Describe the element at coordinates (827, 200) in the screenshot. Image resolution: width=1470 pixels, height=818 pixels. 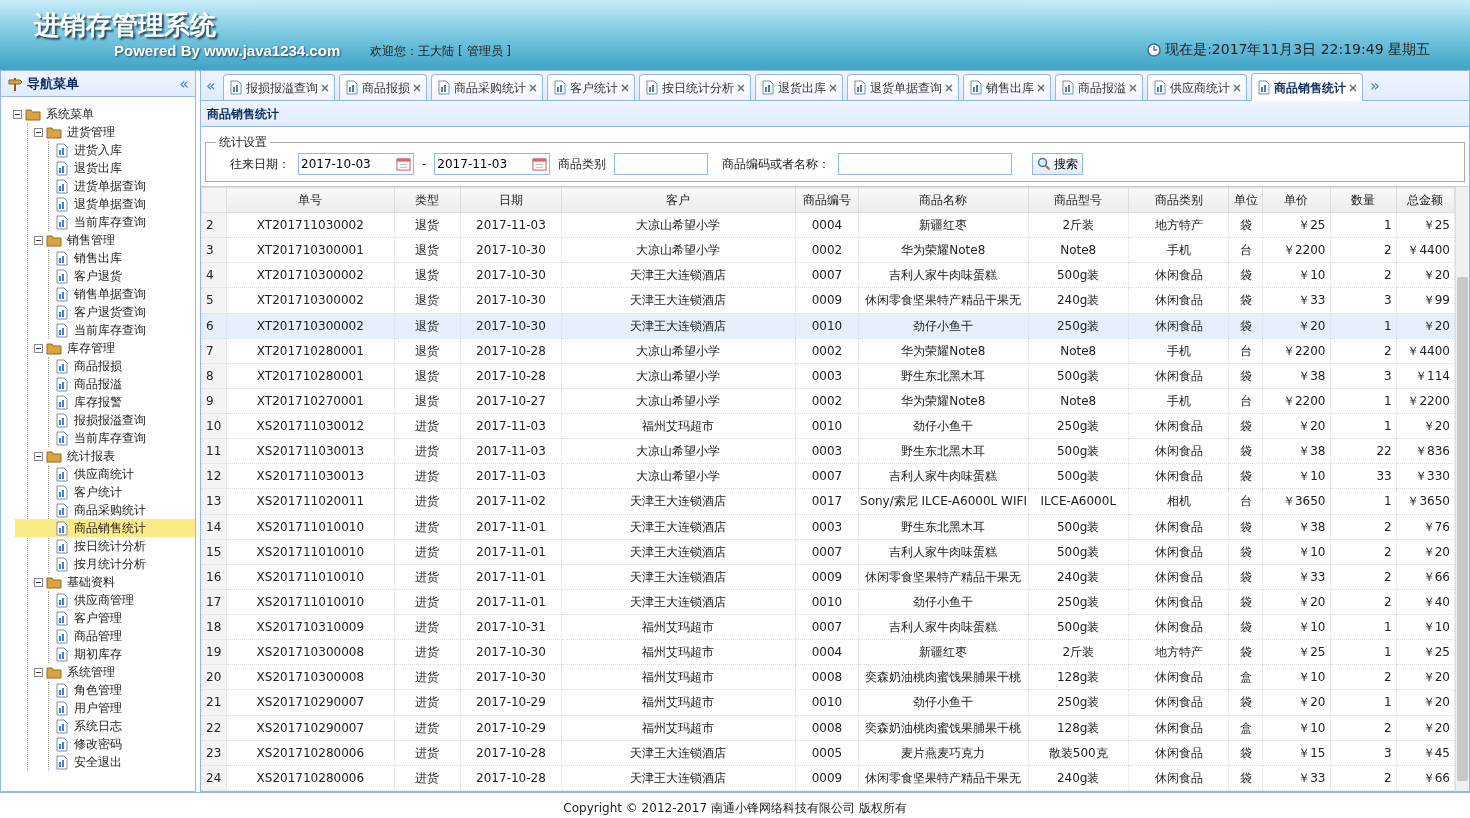
I see `column-header: 商品编号` at that location.